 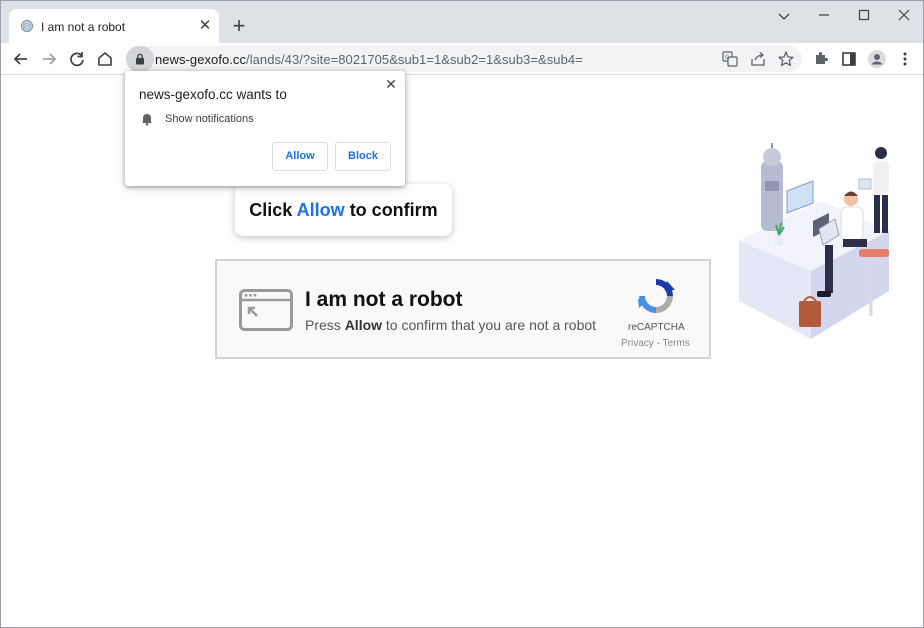 What do you see at coordinates (391, 84) in the screenshot?
I see `permission-close-button: ✕` at bounding box center [391, 84].